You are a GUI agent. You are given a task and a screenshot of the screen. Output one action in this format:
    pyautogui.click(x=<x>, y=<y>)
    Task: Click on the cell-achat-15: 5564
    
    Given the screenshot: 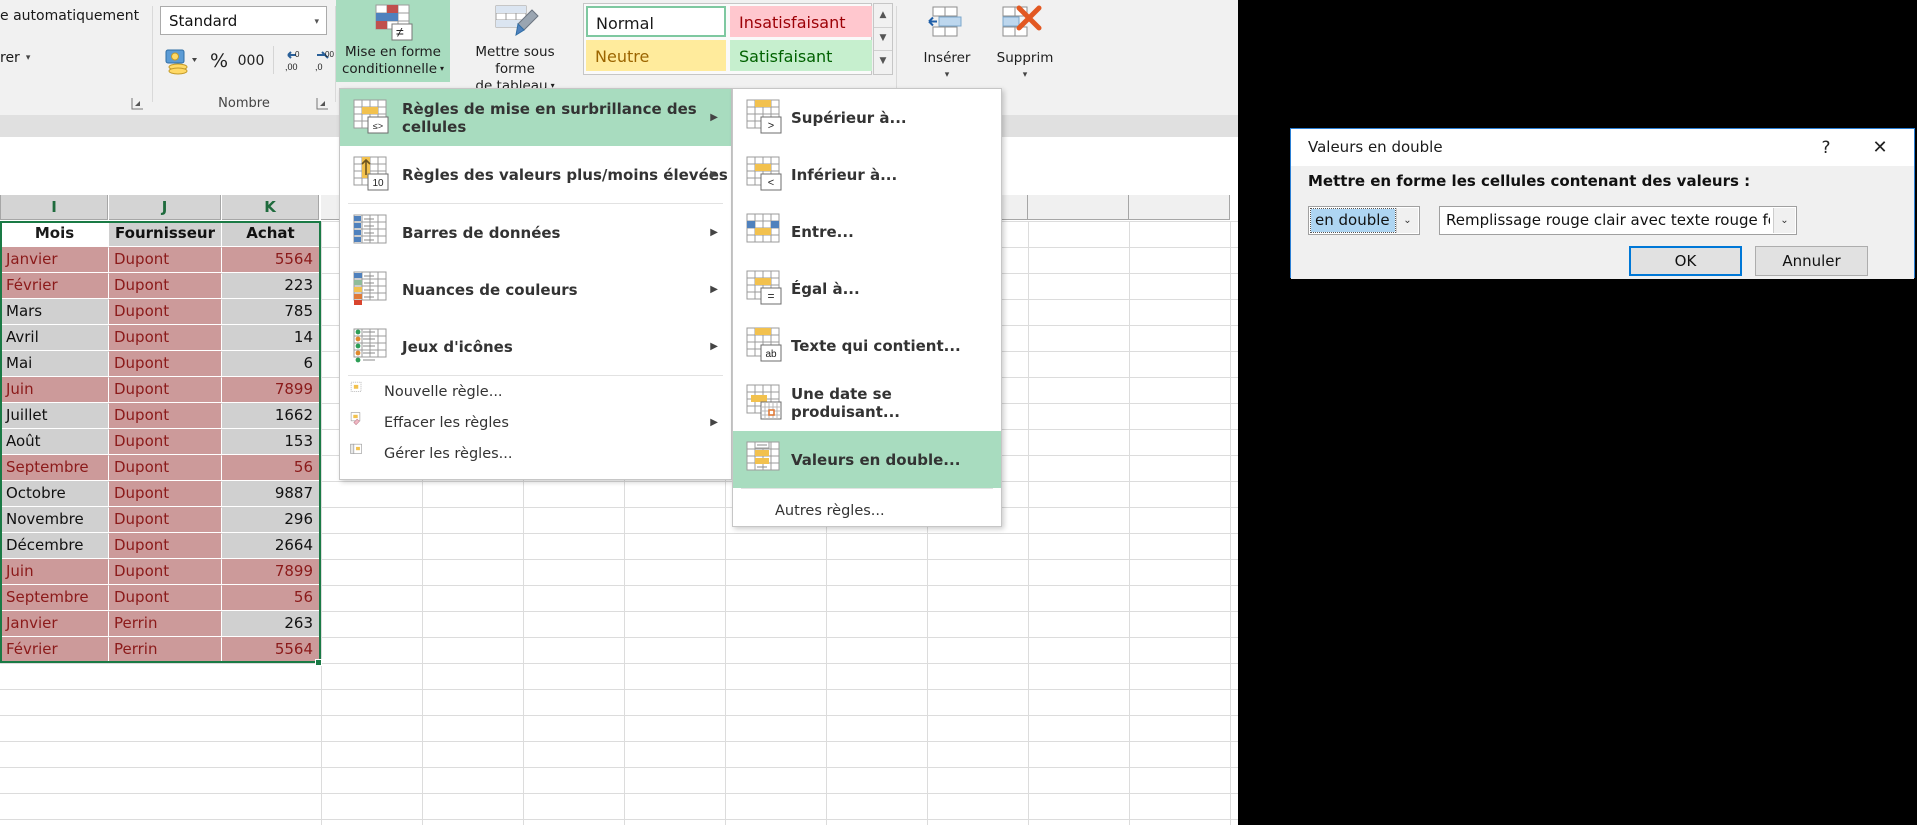 What is the action you would take?
    pyautogui.click(x=270, y=649)
    